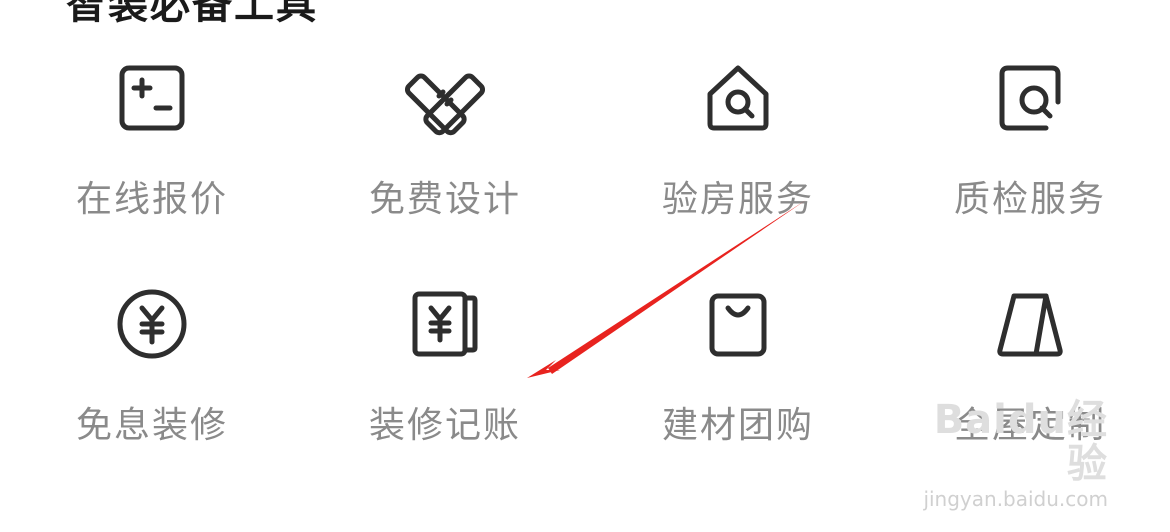  What do you see at coordinates (192, 14) in the screenshot?
I see `section-title: 智装必备工具` at bounding box center [192, 14].